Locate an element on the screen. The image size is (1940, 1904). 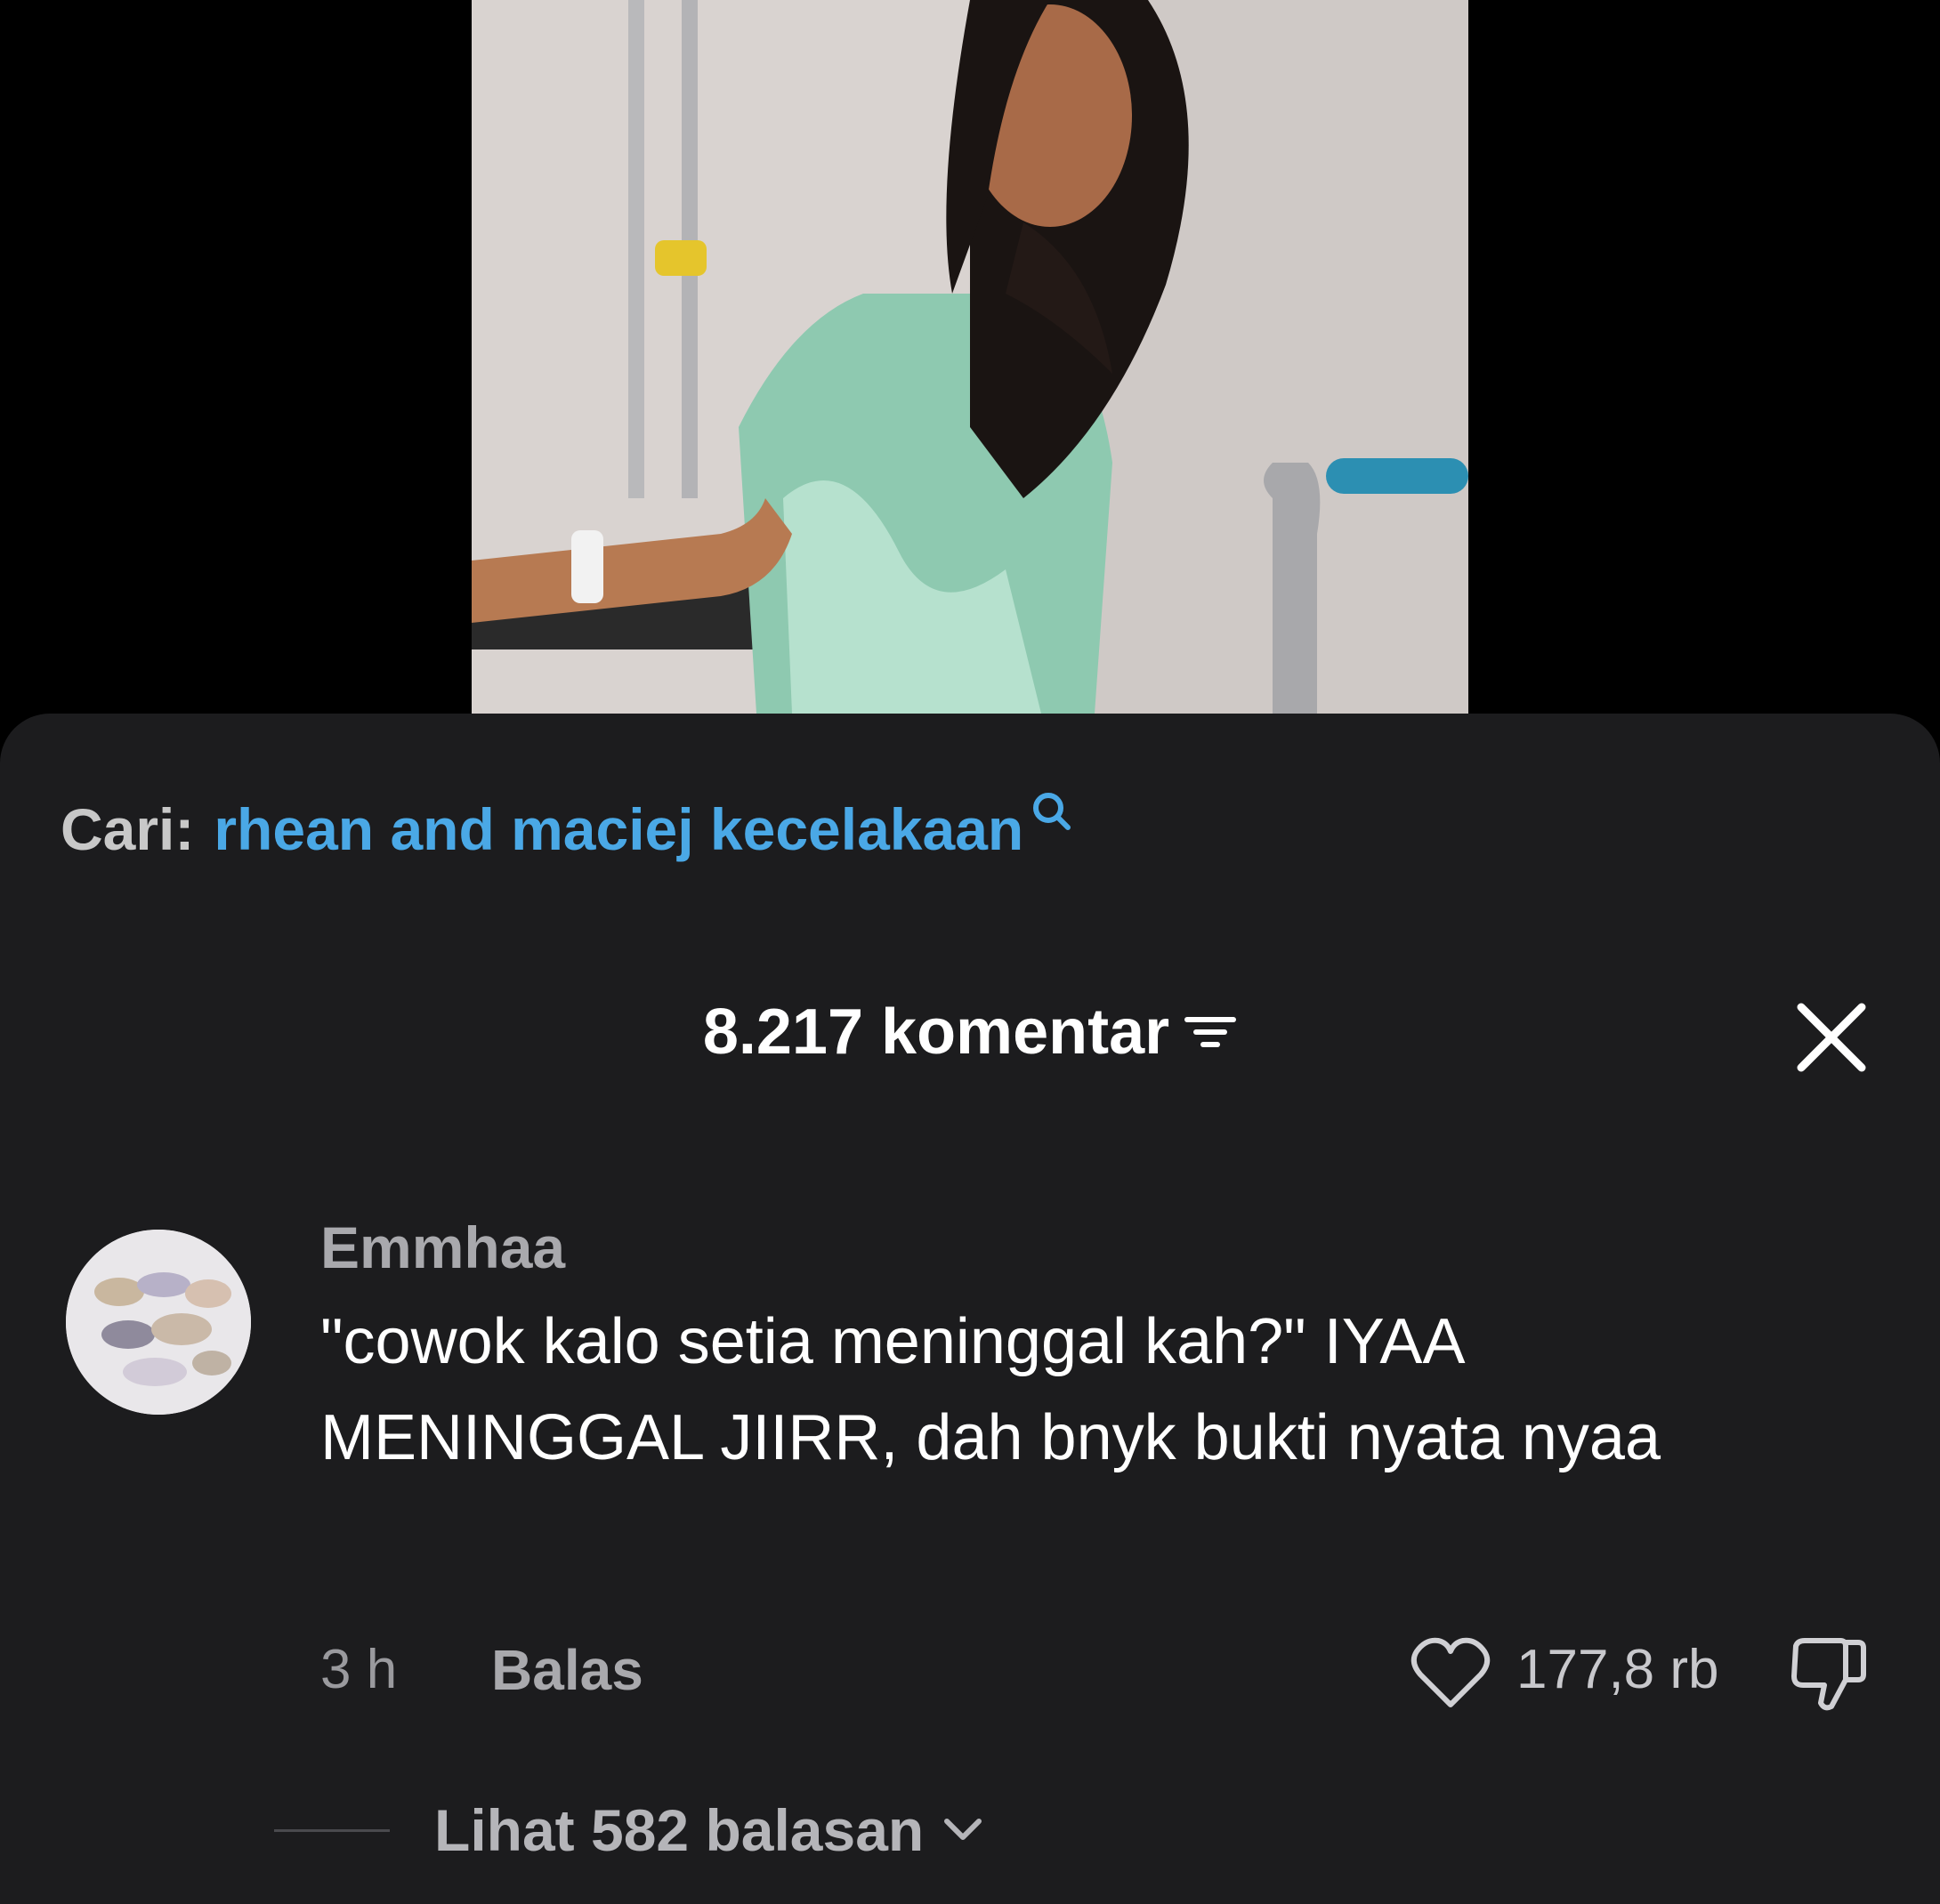
comments-header: 8.217 komentar is located at coordinates (970, 1032).